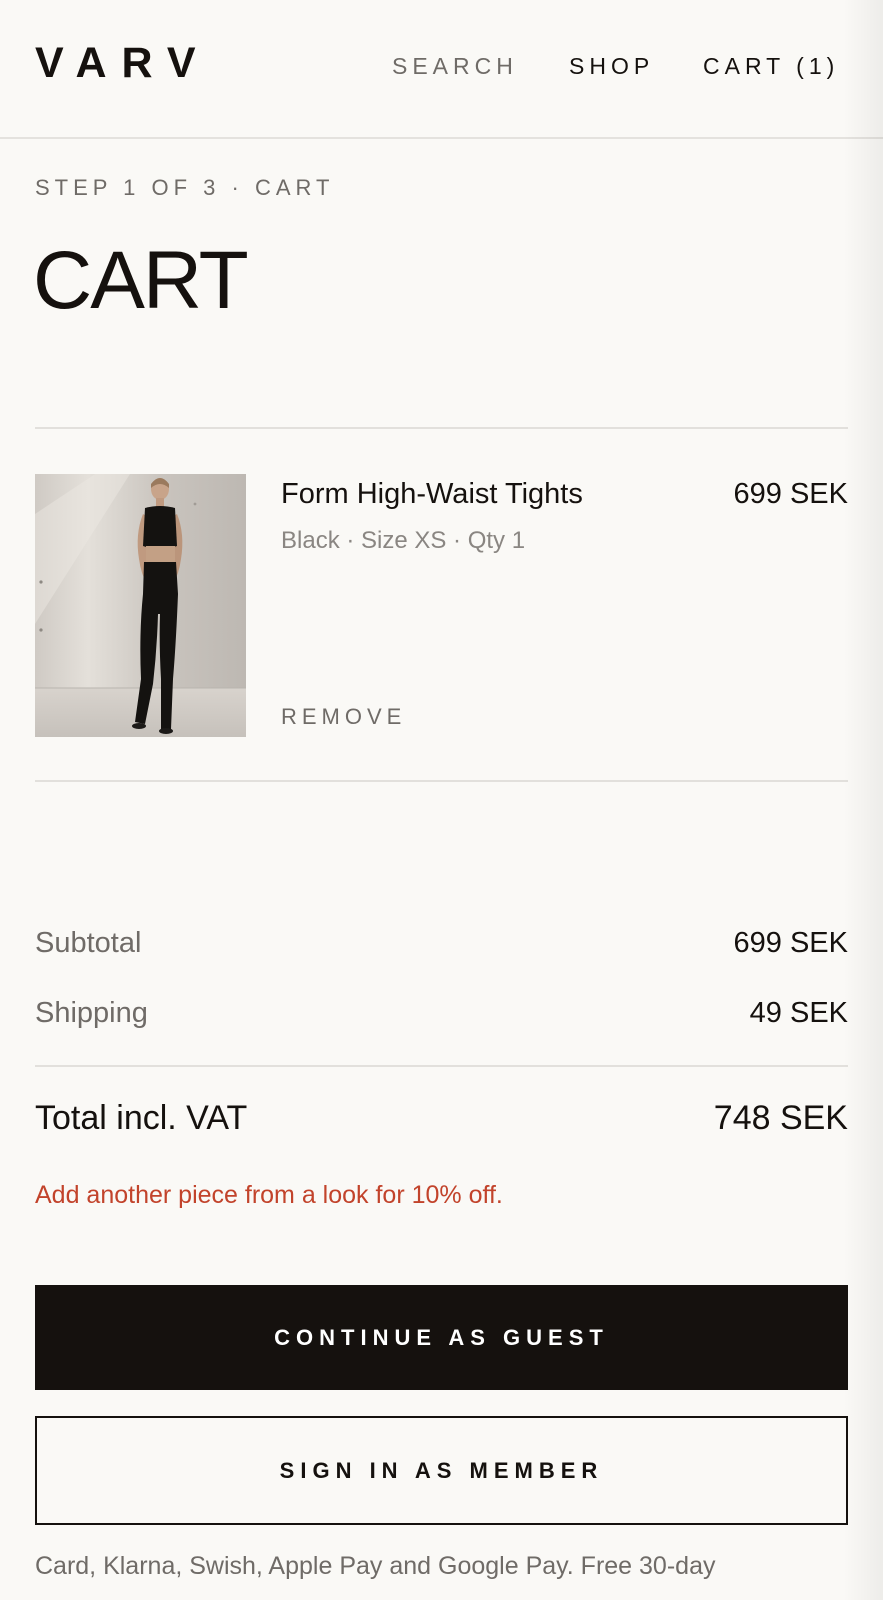  What do you see at coordinates (91, 1013) in the screenshot?
I see `shipping-label: Shipping` at bounding box center [91, 1013].